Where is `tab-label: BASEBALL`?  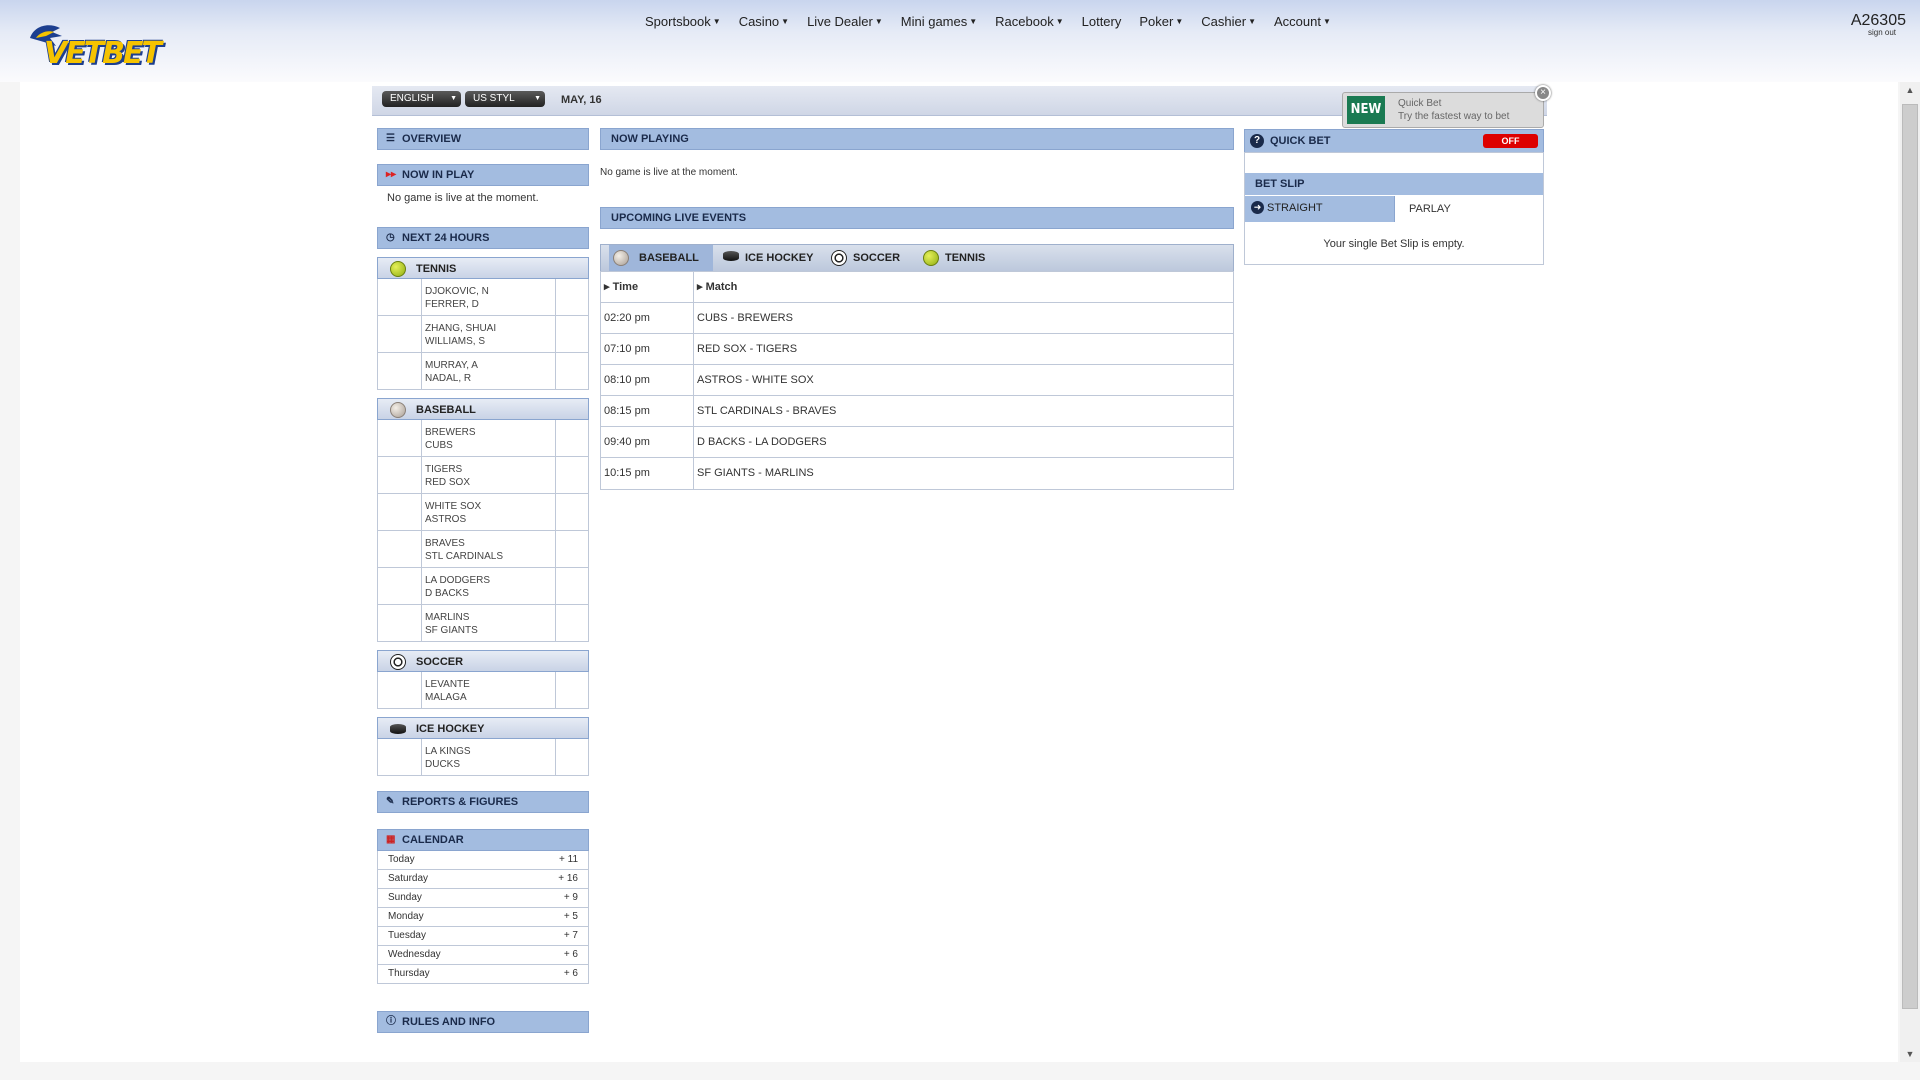
tab-label: BASEBALL is located at coordinates (669, 258).